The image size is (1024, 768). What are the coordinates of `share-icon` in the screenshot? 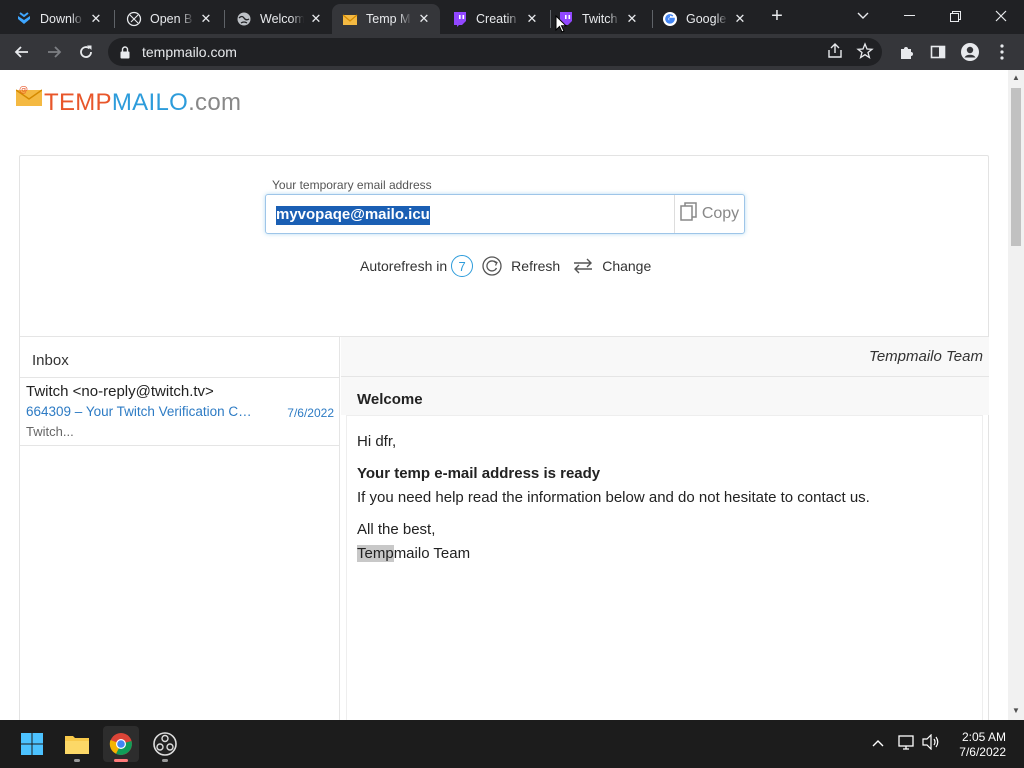 It's located at (835, 52).